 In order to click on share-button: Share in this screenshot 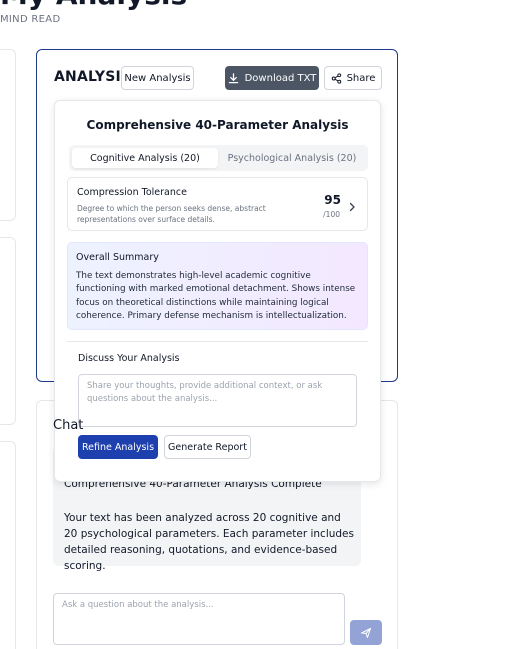, I will do `click(353, 78)`.